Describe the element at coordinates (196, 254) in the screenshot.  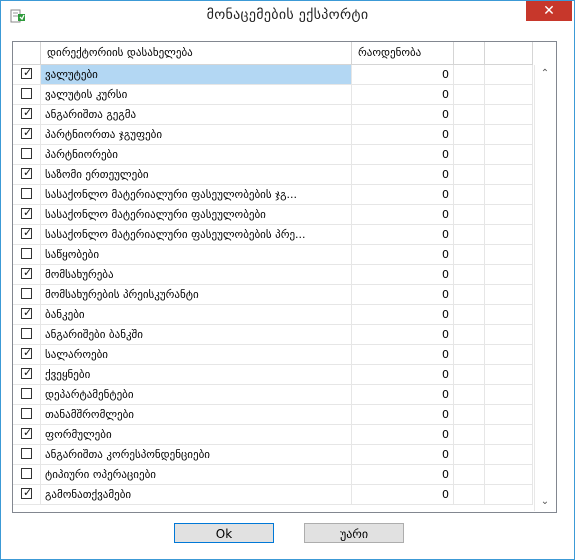
I see `row-name-cell: საწყობები` at that location.